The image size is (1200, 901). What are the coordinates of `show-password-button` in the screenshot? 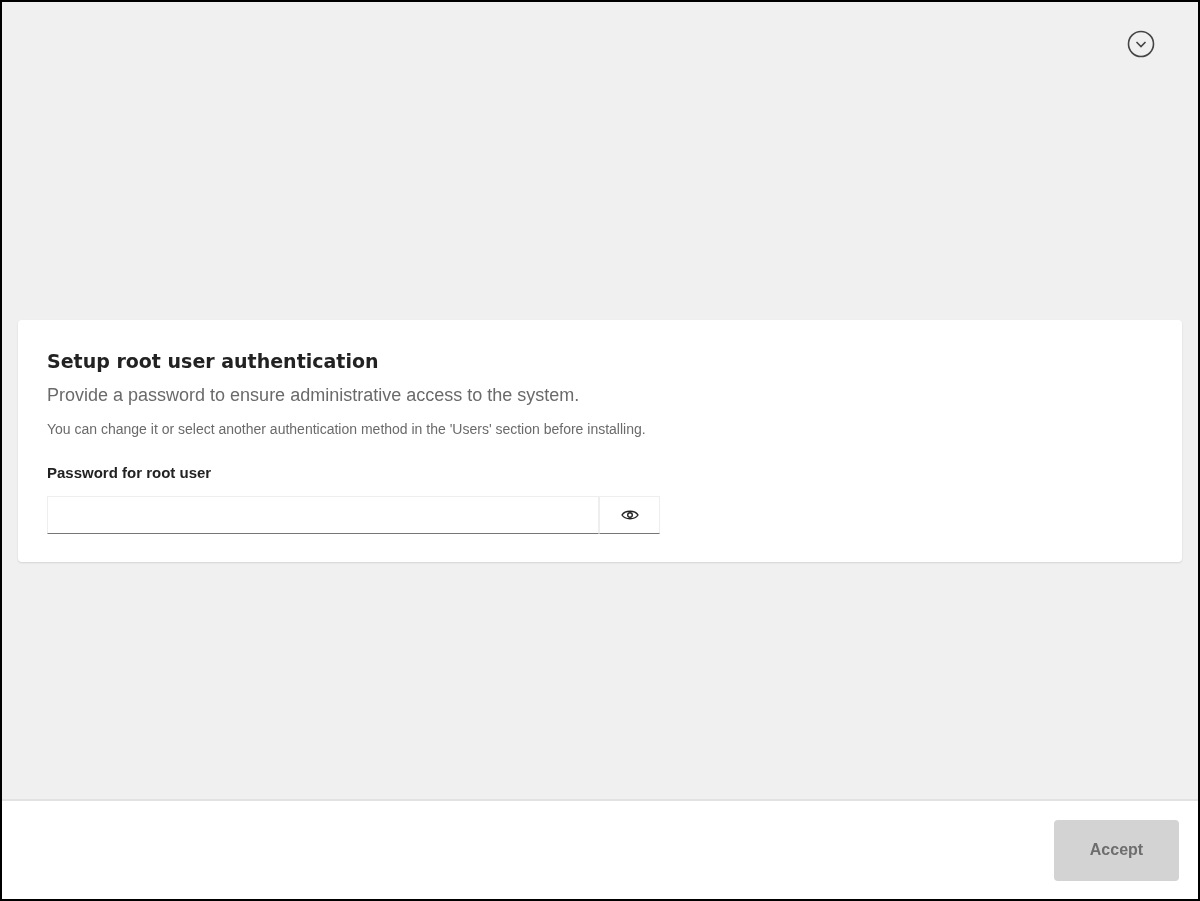 It's located at (629, 515).